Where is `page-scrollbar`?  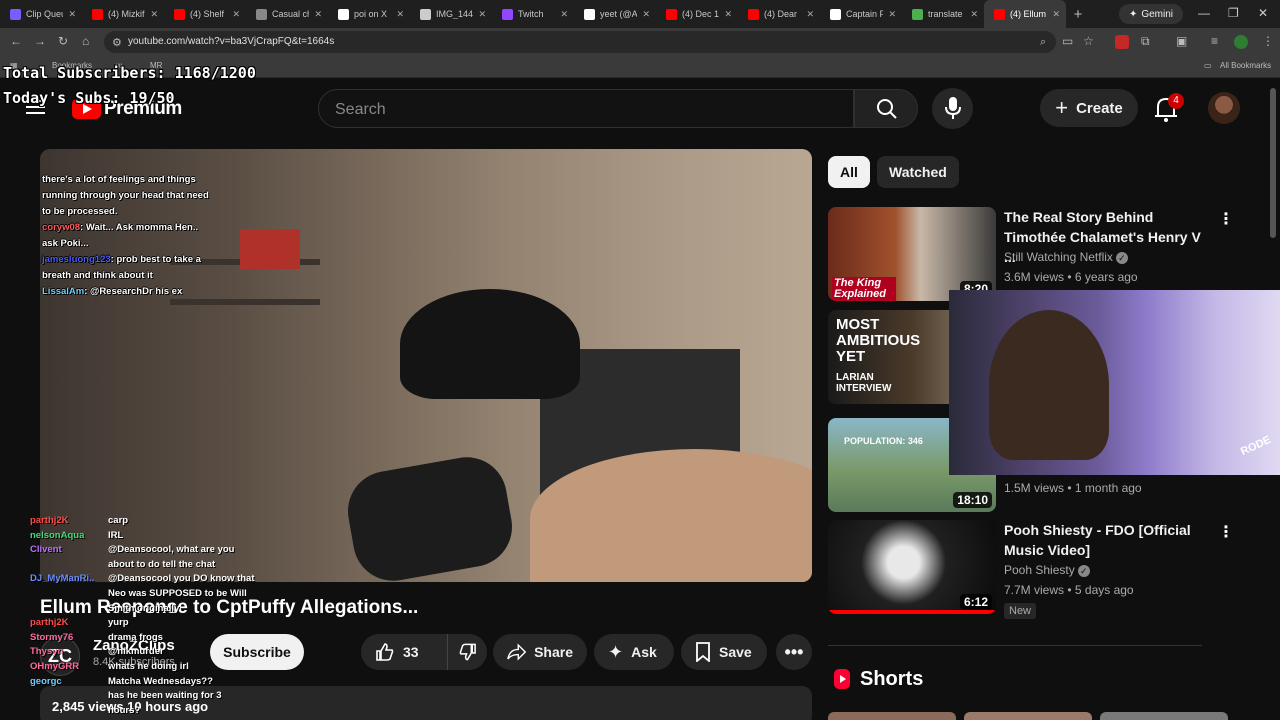
page-scrollbar is located at coordinates (1273, 163).